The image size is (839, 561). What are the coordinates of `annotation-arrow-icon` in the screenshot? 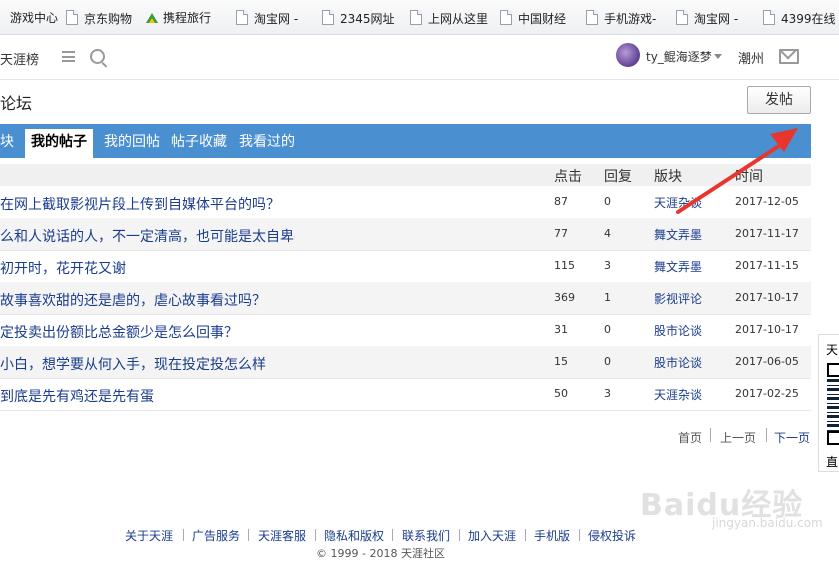 It's located at (737, 171).